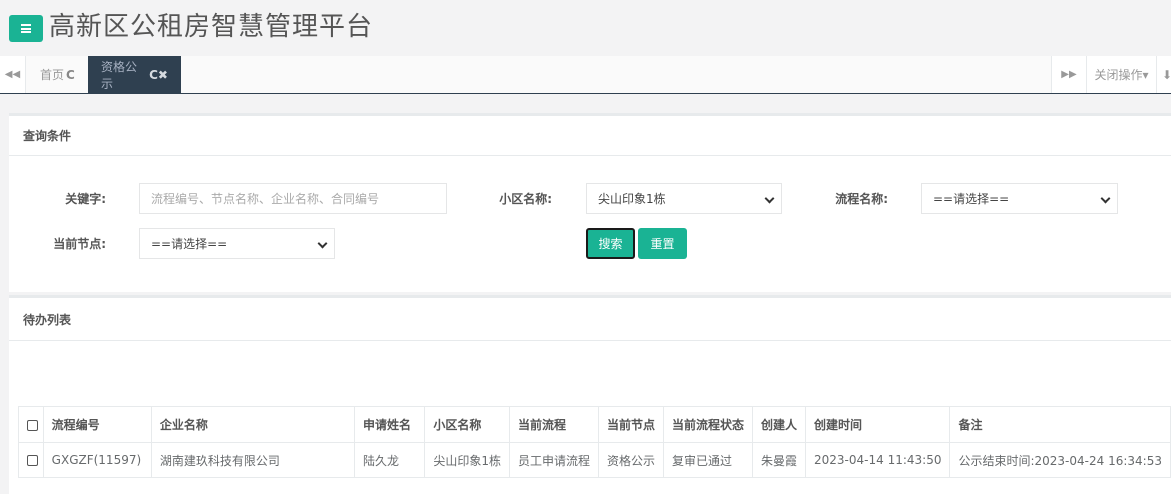 Image resolution: width=1171 pixels, height=494 pixels. What do you see at coordinates (79, 244) in the screenshot?
I see `node-label: 当前节点:` at bounding box center [79, 244].